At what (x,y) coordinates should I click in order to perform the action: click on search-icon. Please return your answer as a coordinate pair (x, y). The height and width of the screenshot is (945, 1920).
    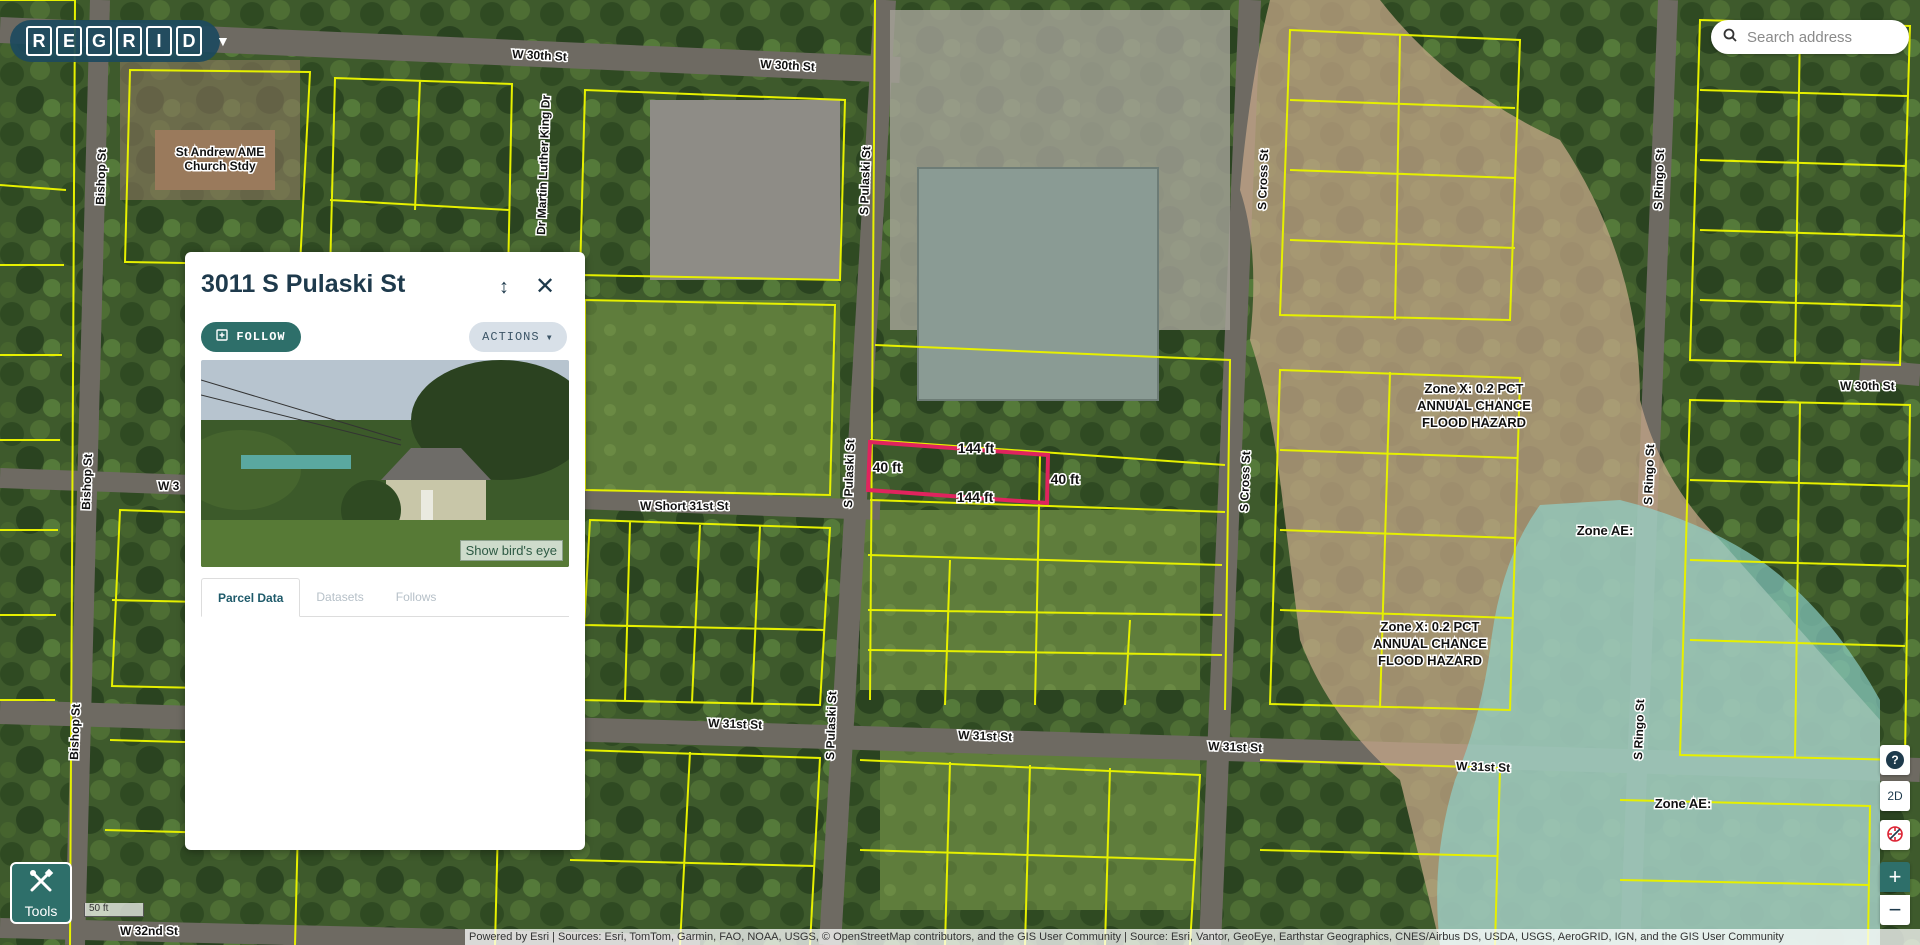
    Looking at the image, I should click on (1730, 37).